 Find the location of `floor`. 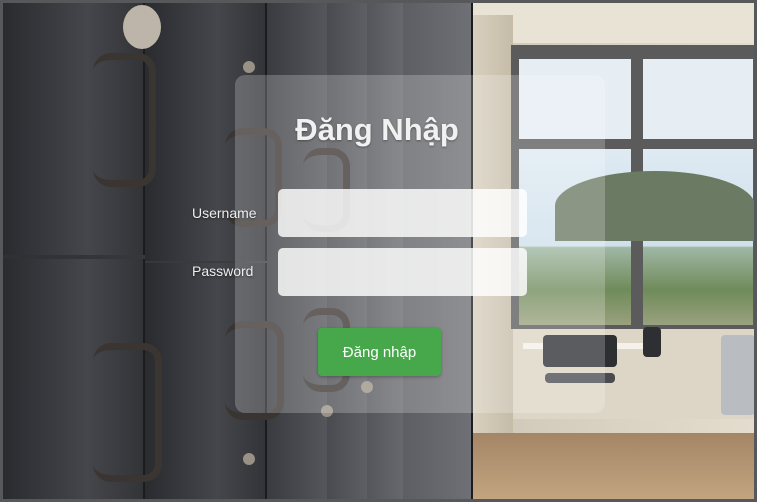

floor is located at coordinates (613, 466).